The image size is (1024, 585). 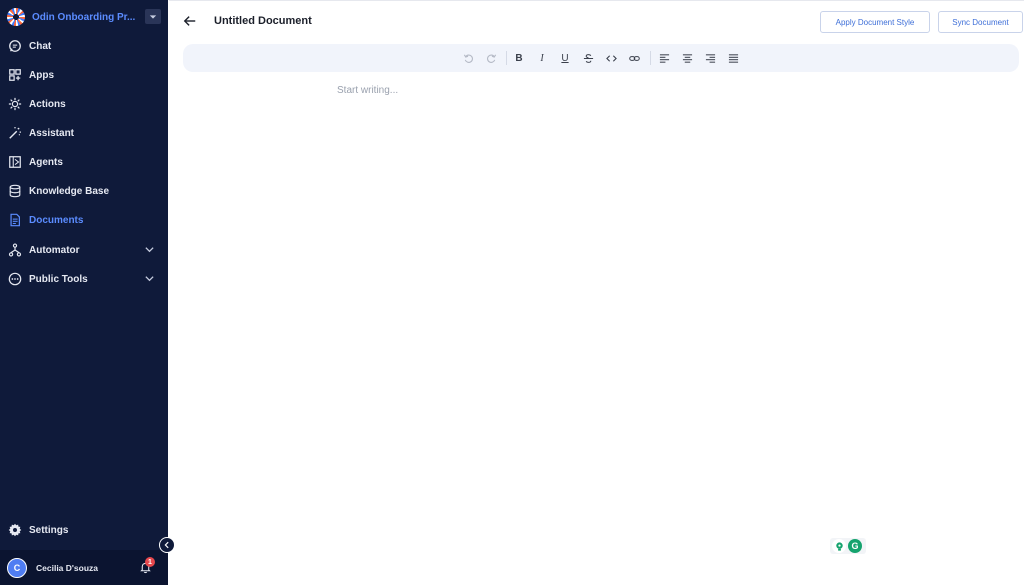 What do you see at coordinates (542, 58) in the screenshot?
I see `italic-button: I` at bounding box center [542, 58].